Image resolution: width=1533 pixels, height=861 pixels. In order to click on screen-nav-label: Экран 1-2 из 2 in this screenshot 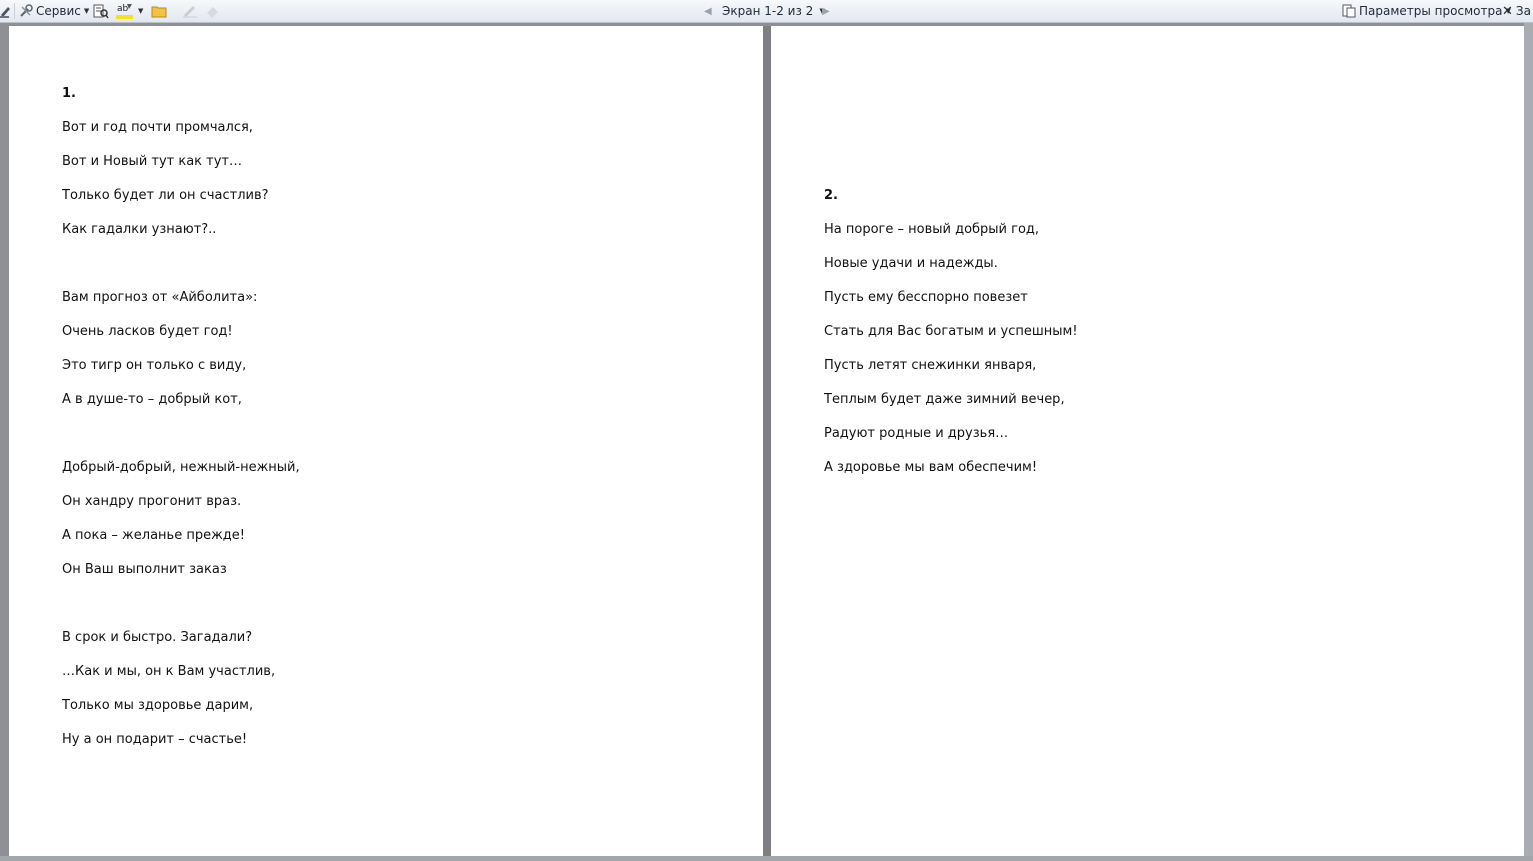, I will do `click(768, 11)`.